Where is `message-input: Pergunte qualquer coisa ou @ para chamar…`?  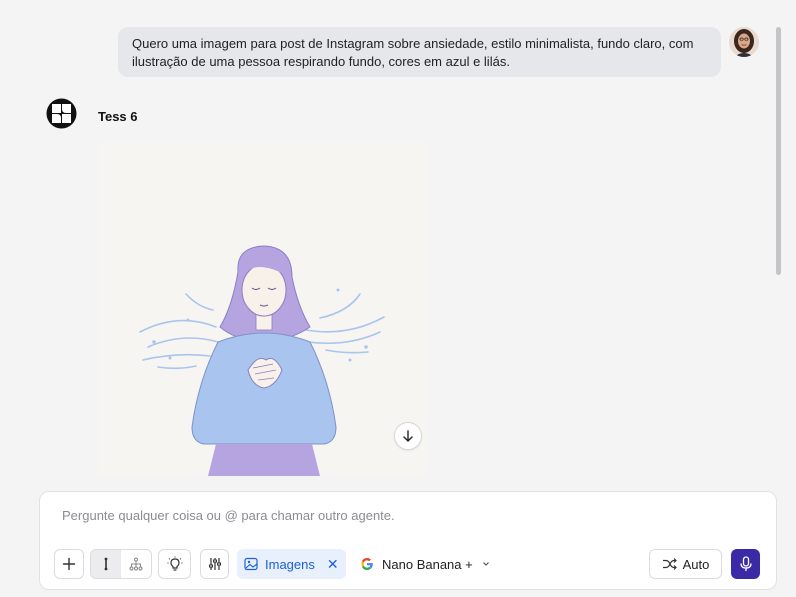
message-input: Pergunte qualquer coisa ou @ para chamar… is located at coordinates (228, 515).